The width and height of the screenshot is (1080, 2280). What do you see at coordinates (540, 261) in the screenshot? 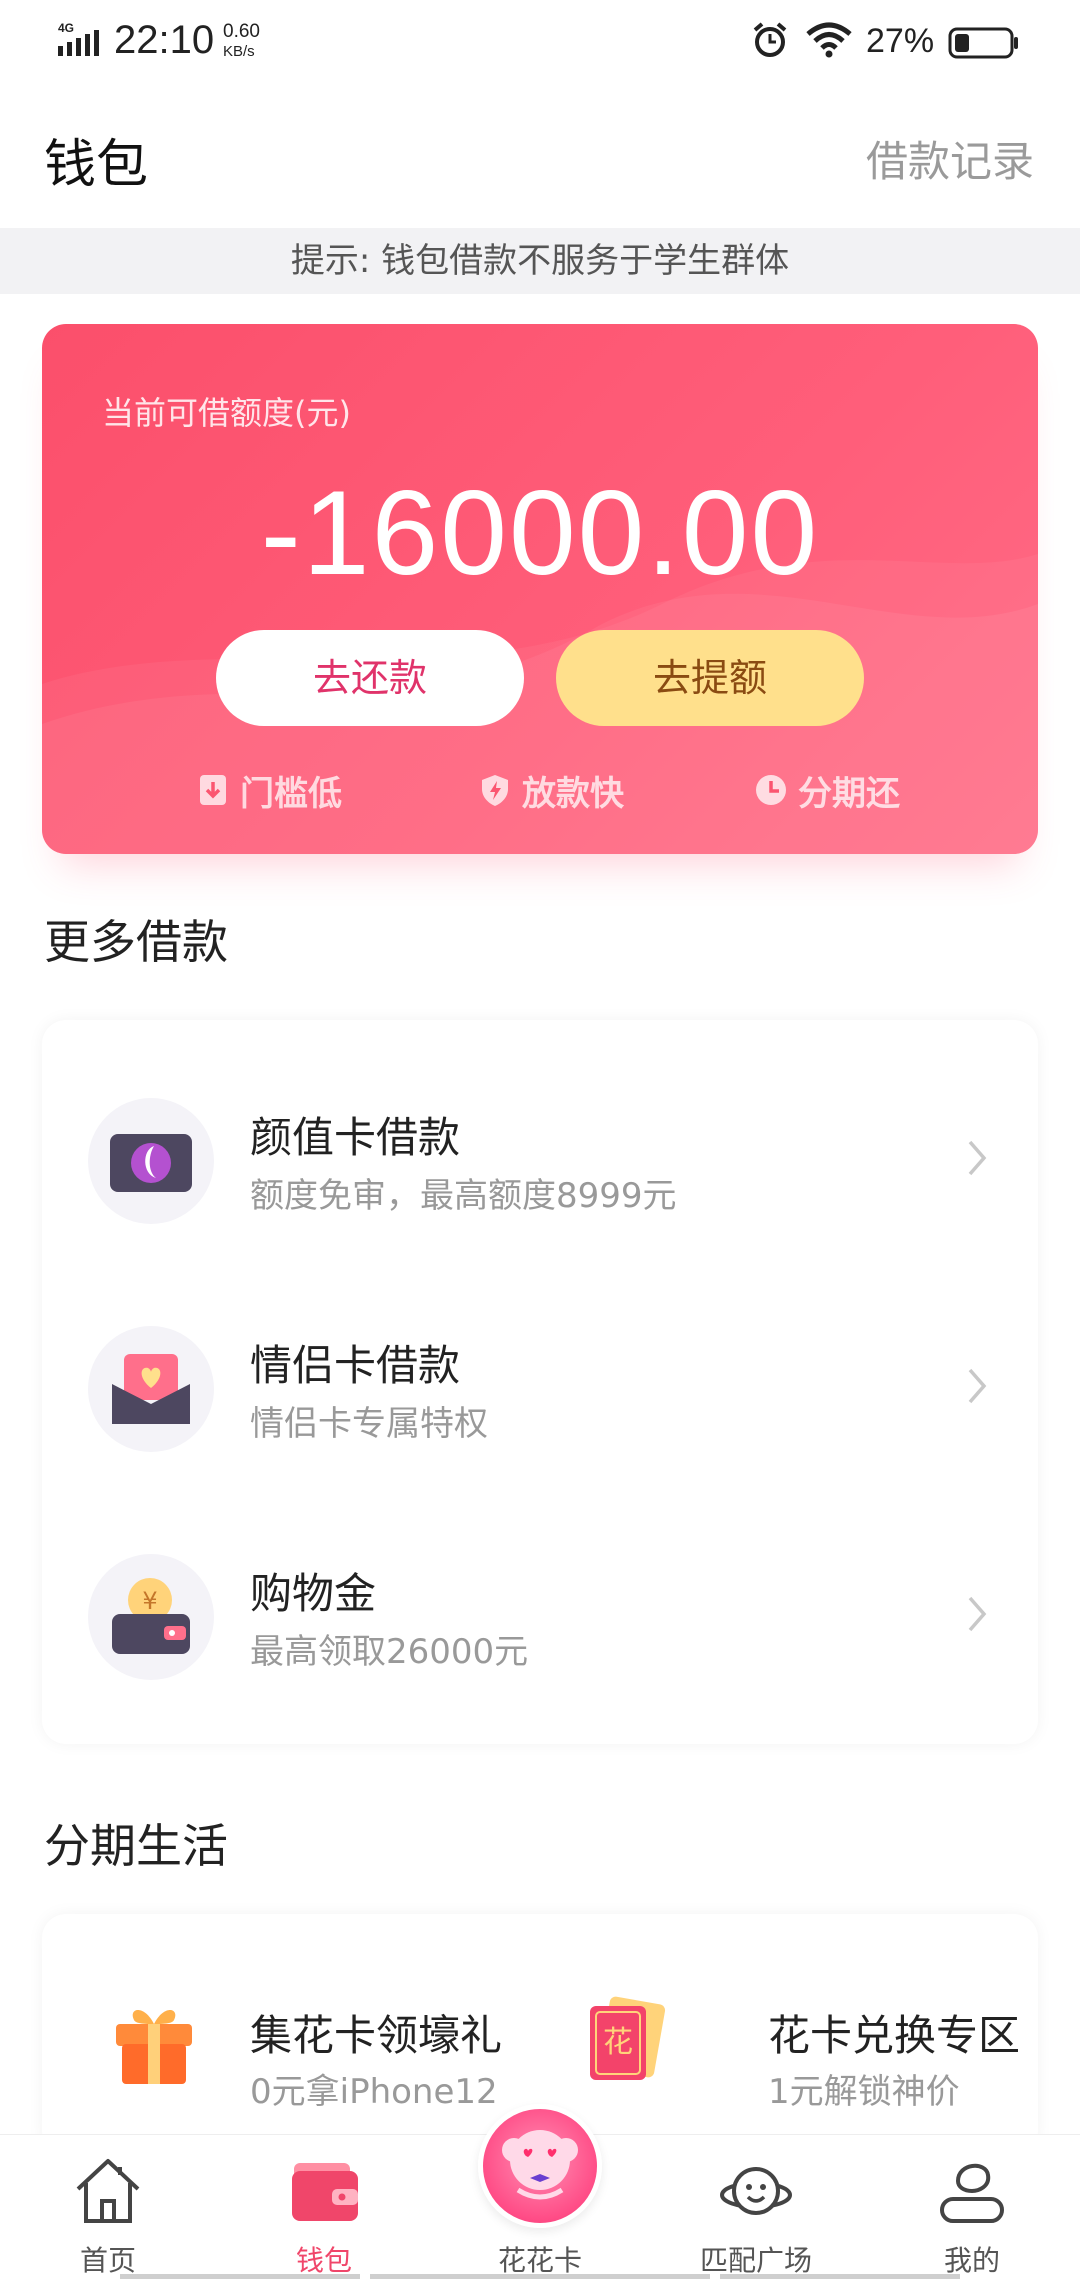
I see `notice-bar: 提示: 钱包借款不服务于学生群体` at bounding box center [540, 261].